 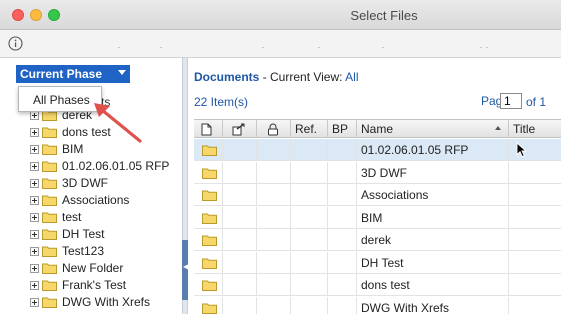 I want to click on column-header-bp: BP, so click(x=342, y=129).